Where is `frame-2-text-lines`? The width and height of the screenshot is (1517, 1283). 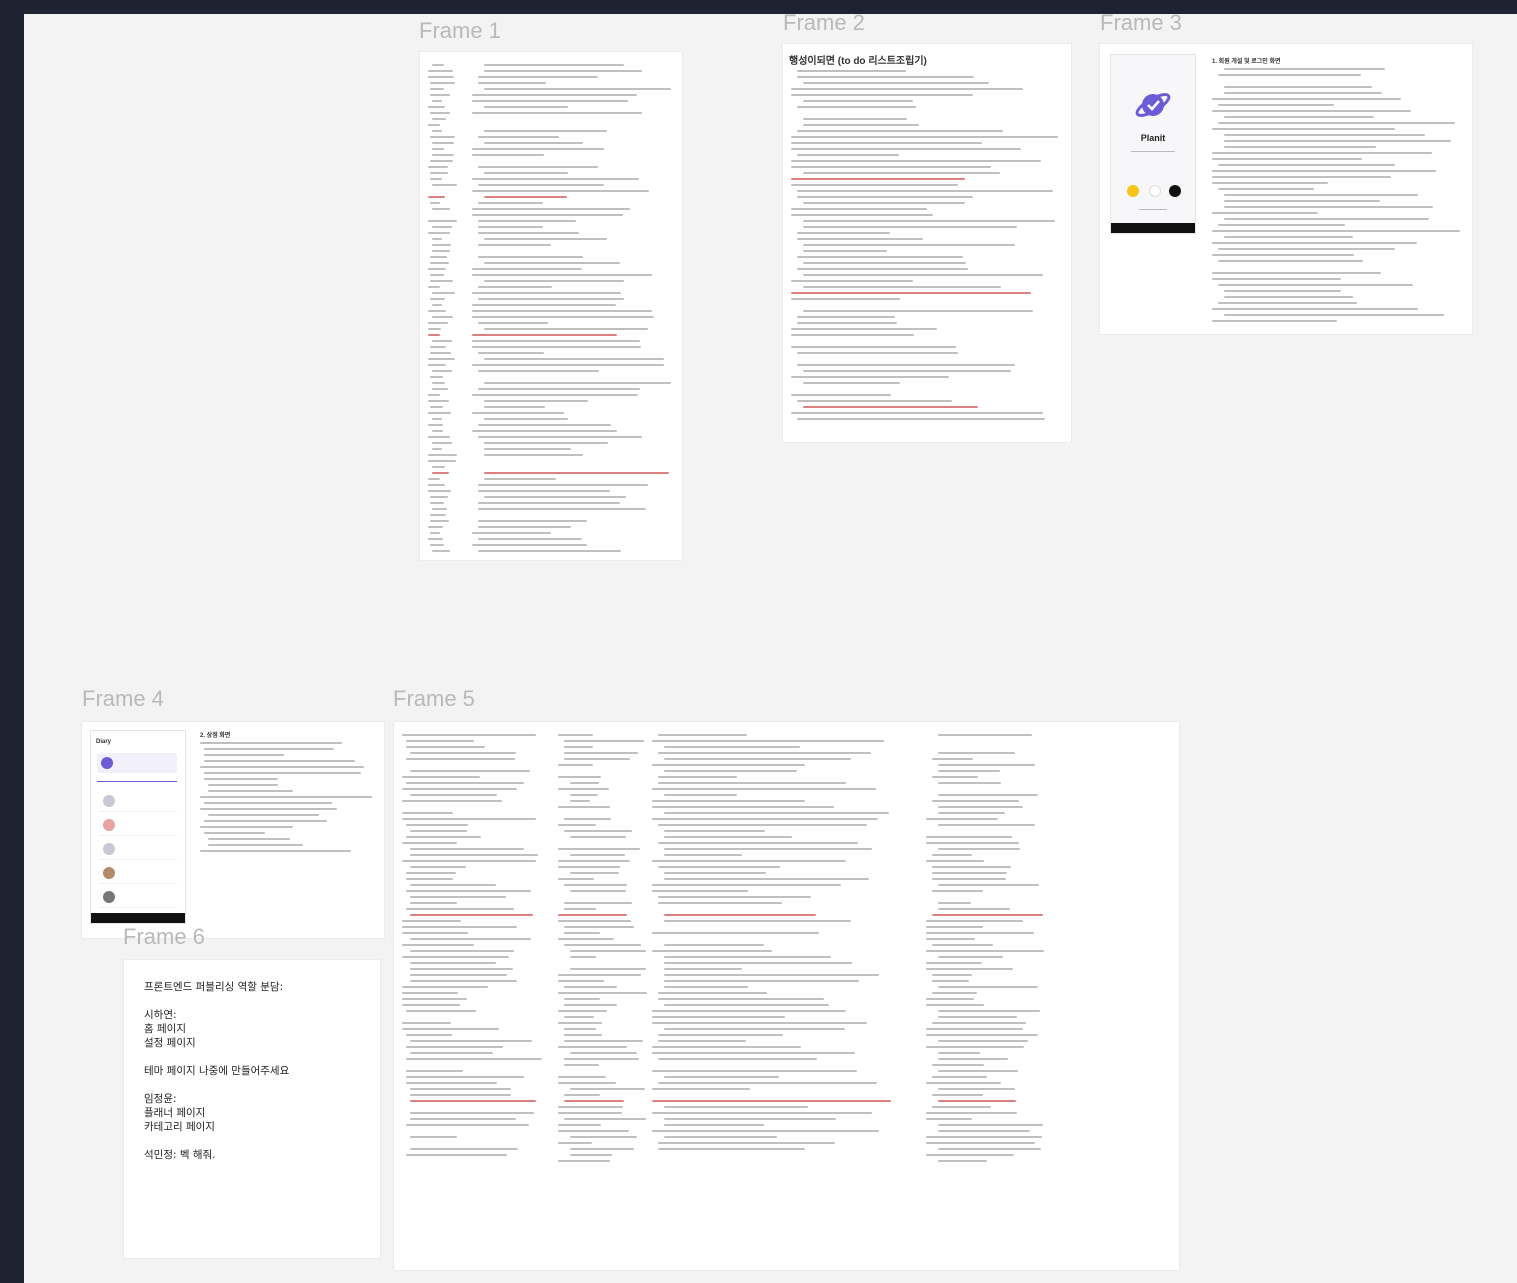 frame-2-text-lines is located at coordinates (927, 243).